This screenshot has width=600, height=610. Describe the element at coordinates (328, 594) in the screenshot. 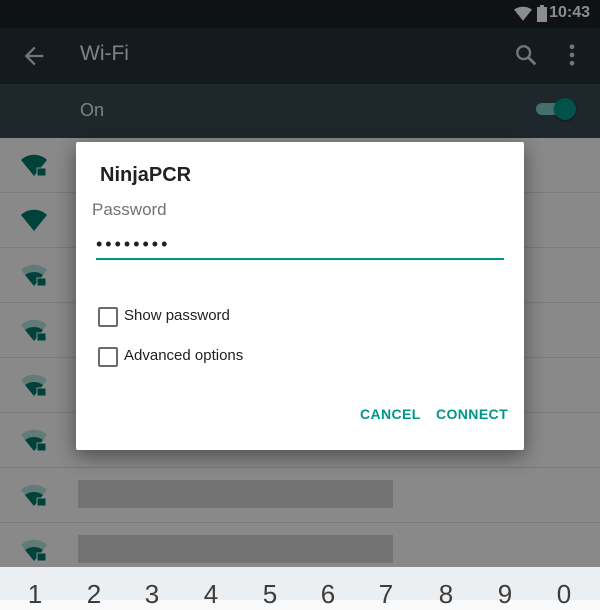

I see `key-6: 6` at that location.